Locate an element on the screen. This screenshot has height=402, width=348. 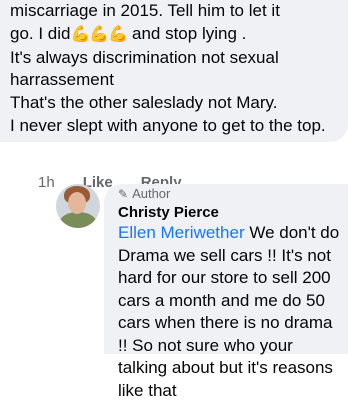
commenter-name: Christy Pierce is located at coordinates (168, 212).